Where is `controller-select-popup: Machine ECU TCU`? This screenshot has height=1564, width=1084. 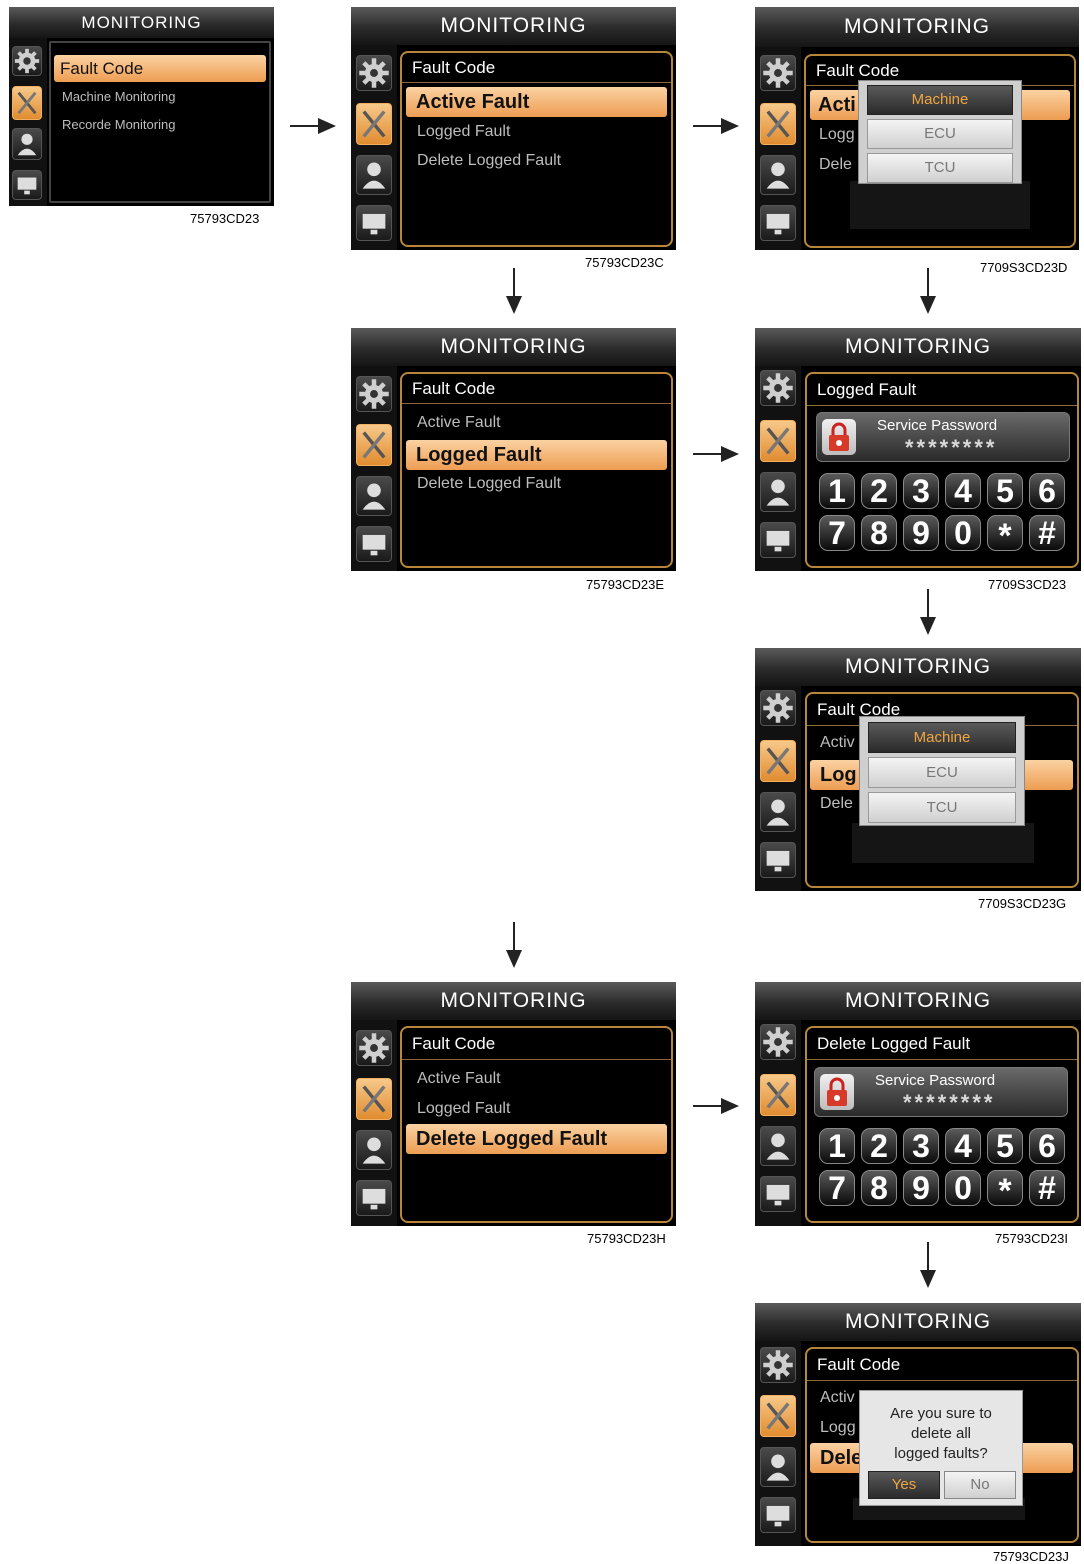 controller-select-popup: Machine ECU TCU is located at coordinates (940, 132).